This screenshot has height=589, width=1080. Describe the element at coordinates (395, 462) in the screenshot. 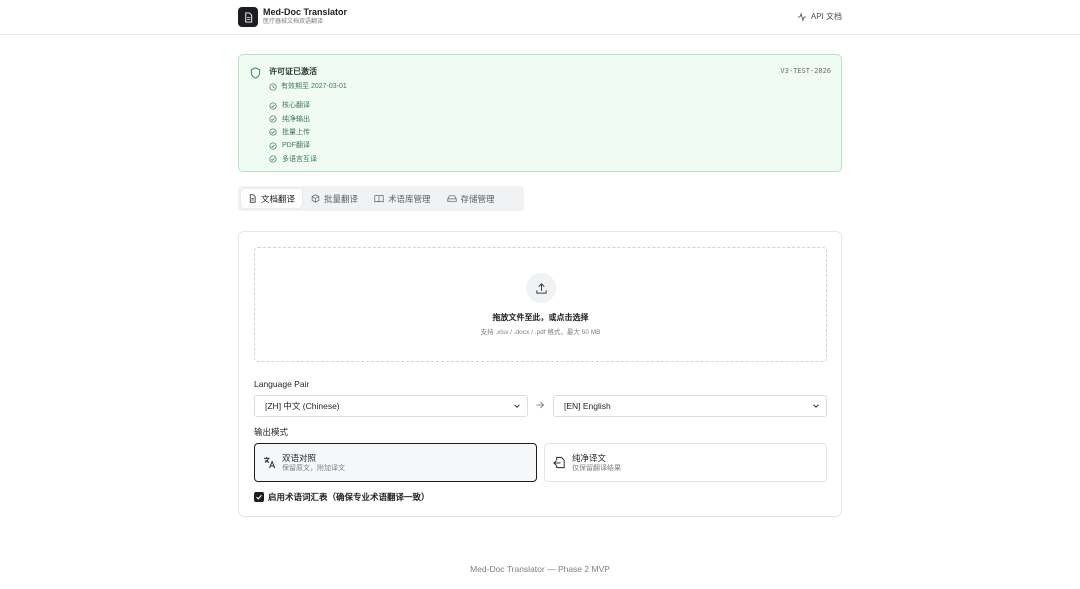

I see `mode-bilingual: 双语对照 保留原文，附加译文` at that location.